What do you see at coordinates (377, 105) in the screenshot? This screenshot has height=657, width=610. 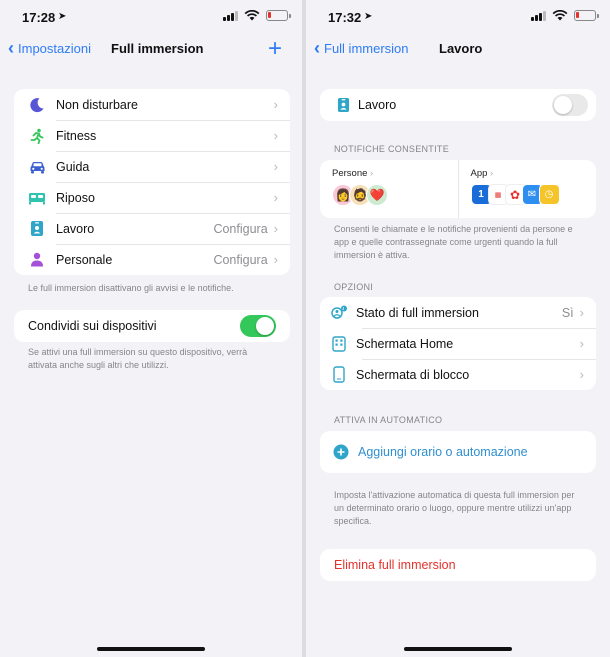 I see `focus-name-label: Lavoro` at bounding box center [377, 105].